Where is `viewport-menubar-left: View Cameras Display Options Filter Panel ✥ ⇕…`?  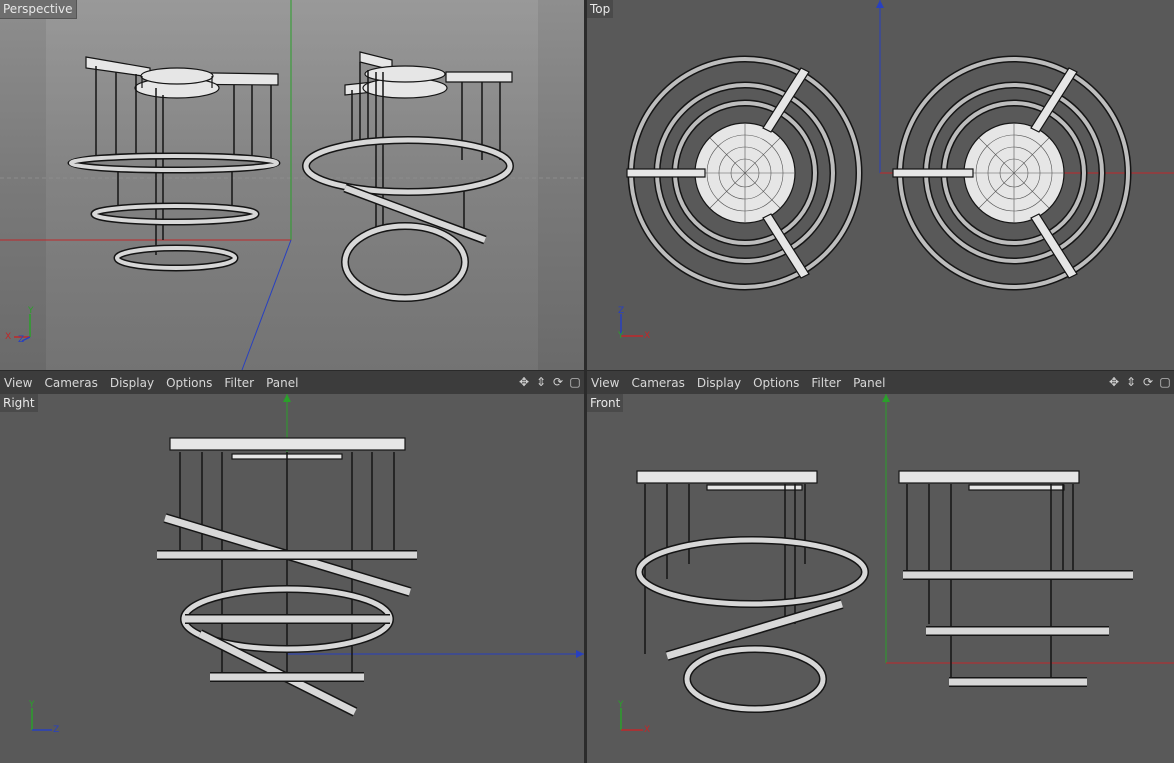 viewport-menubar-left: View Cameras Display Options Filter Panel ✥ ⇕… is located at coordinates (292, 382).